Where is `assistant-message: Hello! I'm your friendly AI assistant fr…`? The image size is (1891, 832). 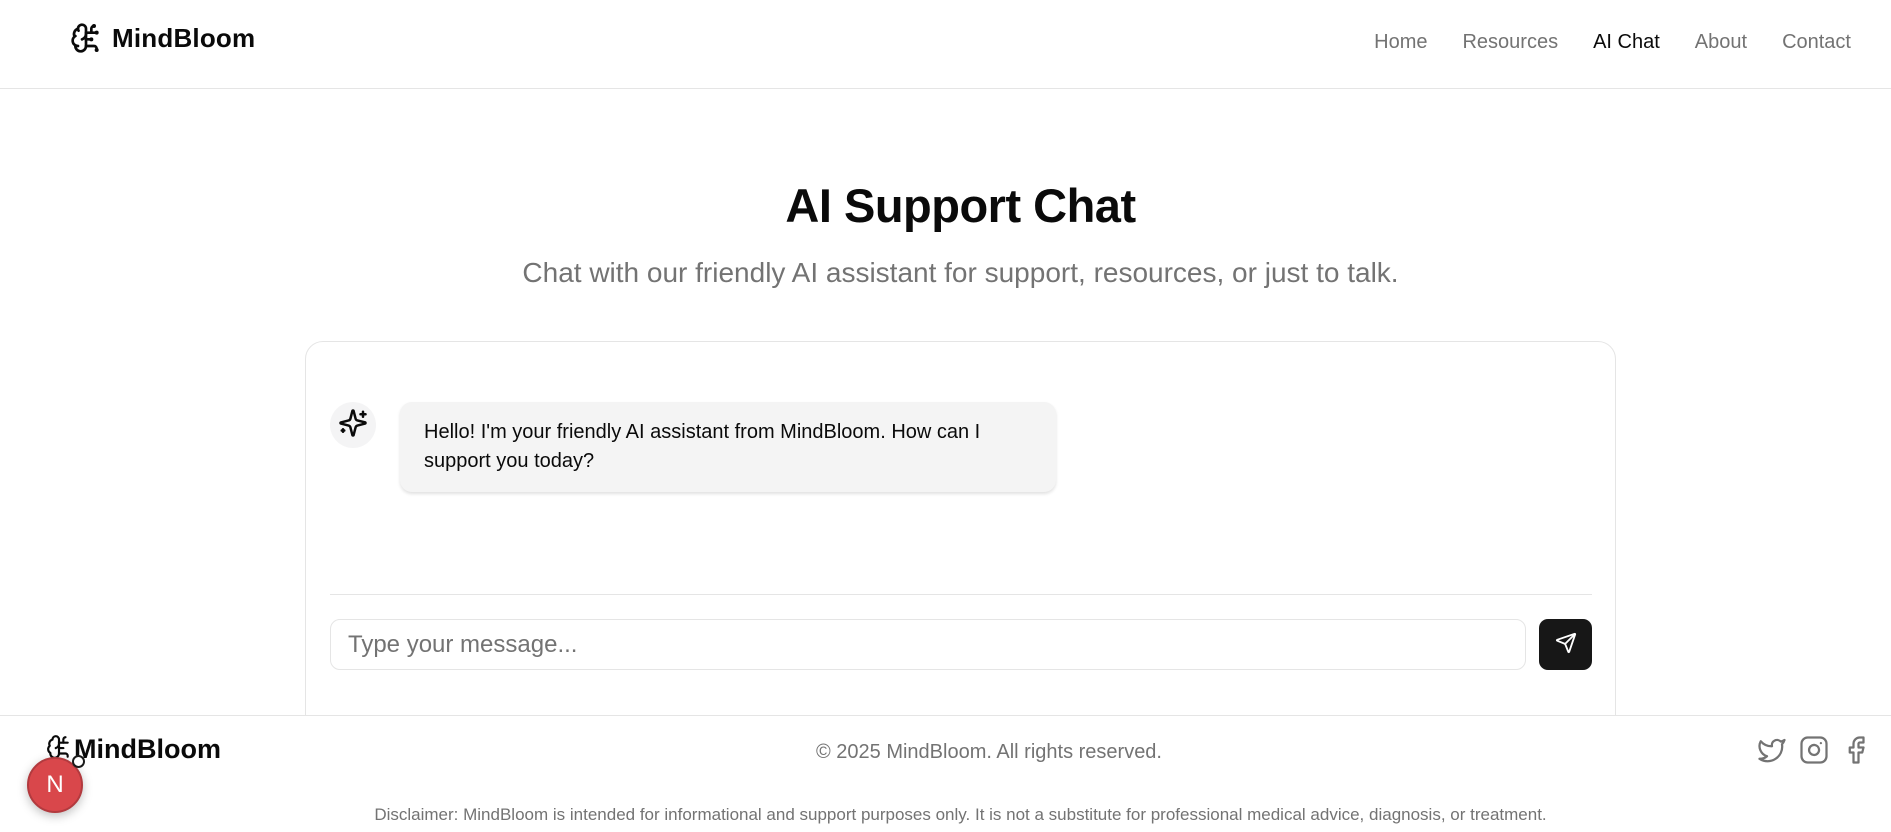 assistant-message: Hello! I'm your friendly AI assistant fr… is located at coordinates (728, 447).